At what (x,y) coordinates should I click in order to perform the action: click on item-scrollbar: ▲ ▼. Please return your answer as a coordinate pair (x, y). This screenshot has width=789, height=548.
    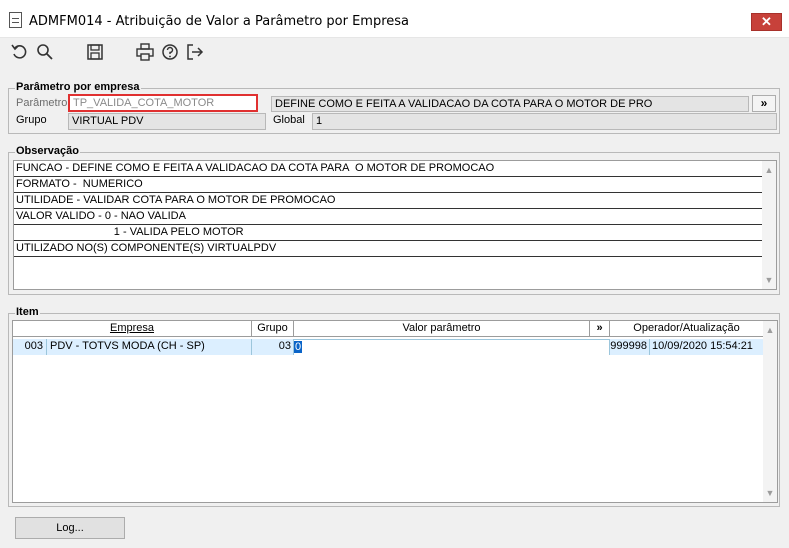
    Looking at the image, I should click on (770, 411).